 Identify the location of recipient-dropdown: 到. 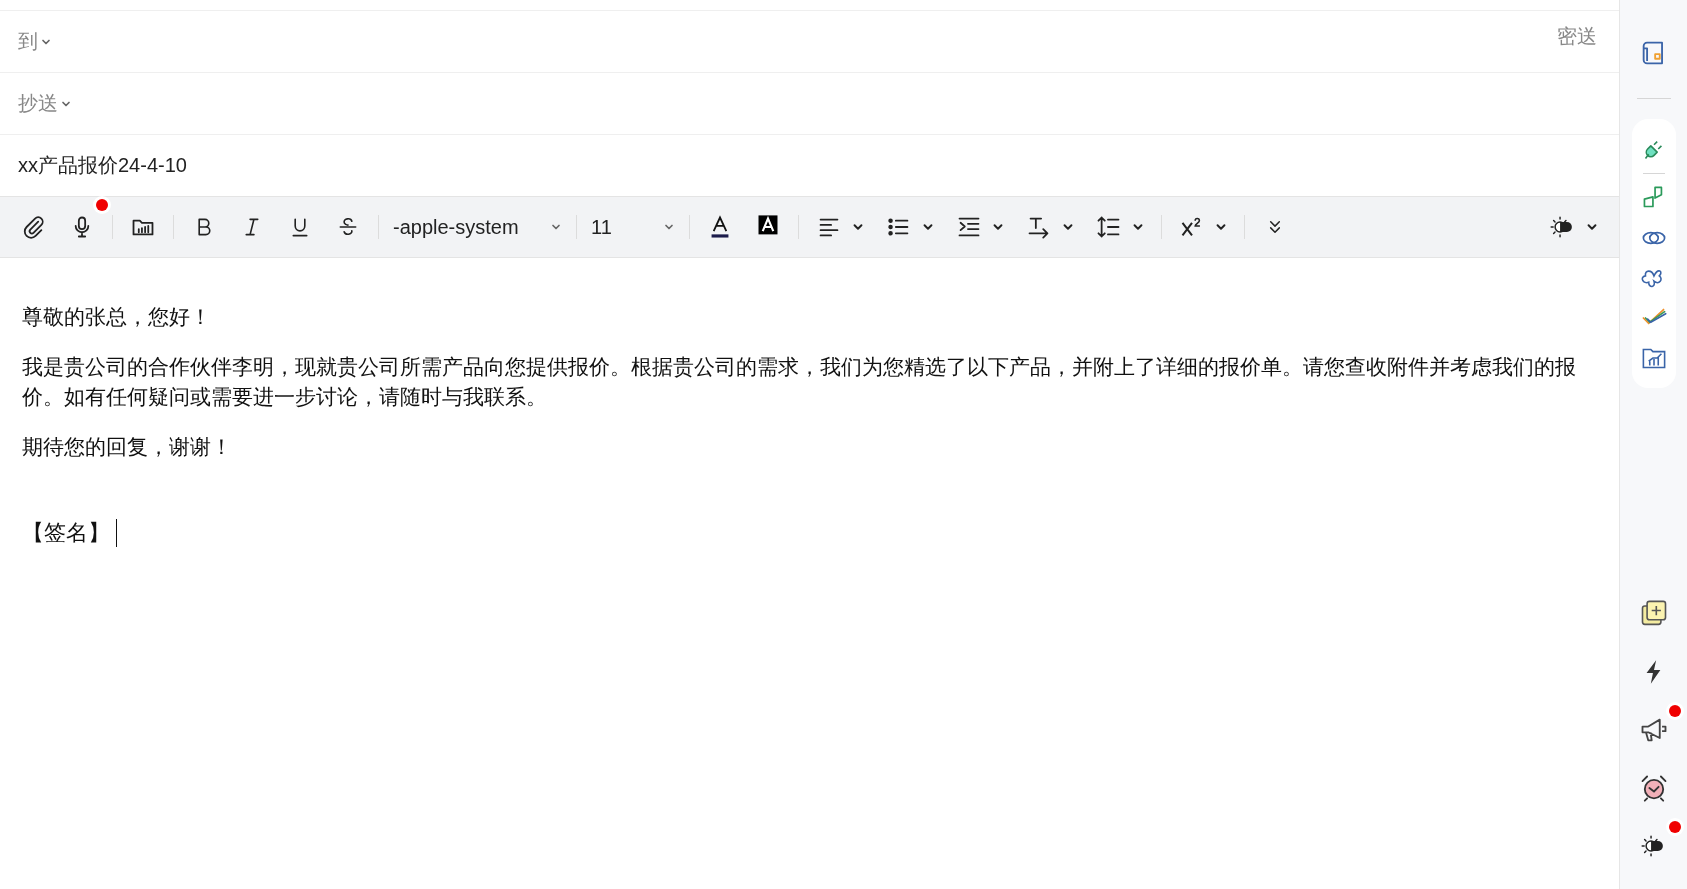
(35, 41).